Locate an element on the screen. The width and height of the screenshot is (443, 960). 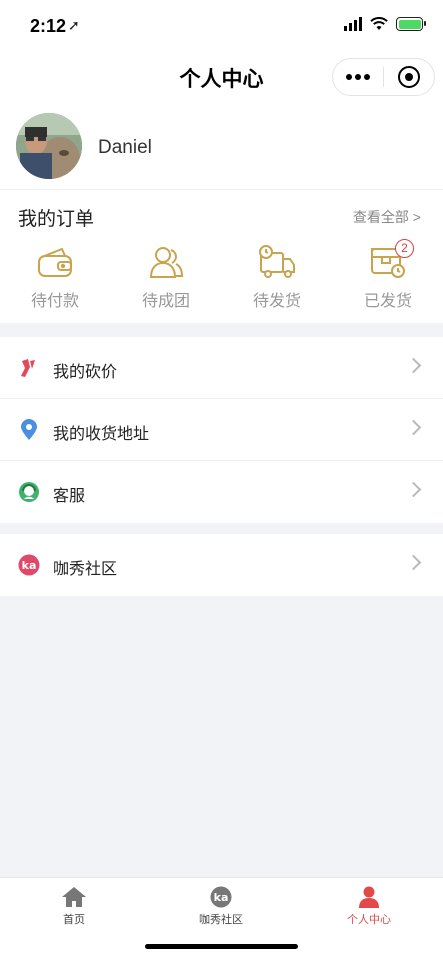
truck-icon is located at coordinates (277, 261).